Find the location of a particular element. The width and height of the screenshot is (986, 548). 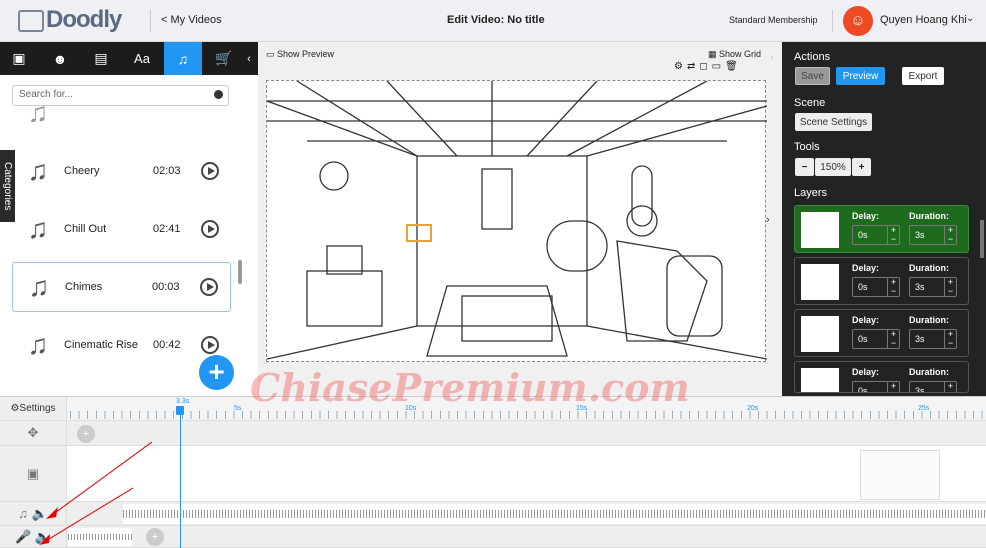

layers-heading: Layers is located at coordinates (811, 193).